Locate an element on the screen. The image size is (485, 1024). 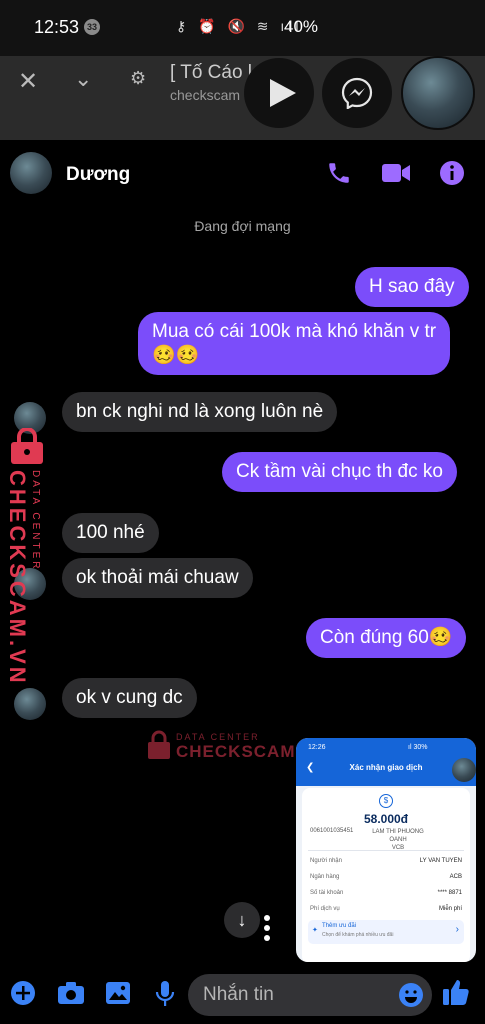
more-vertical-icon is located at coordinates (267, 928).